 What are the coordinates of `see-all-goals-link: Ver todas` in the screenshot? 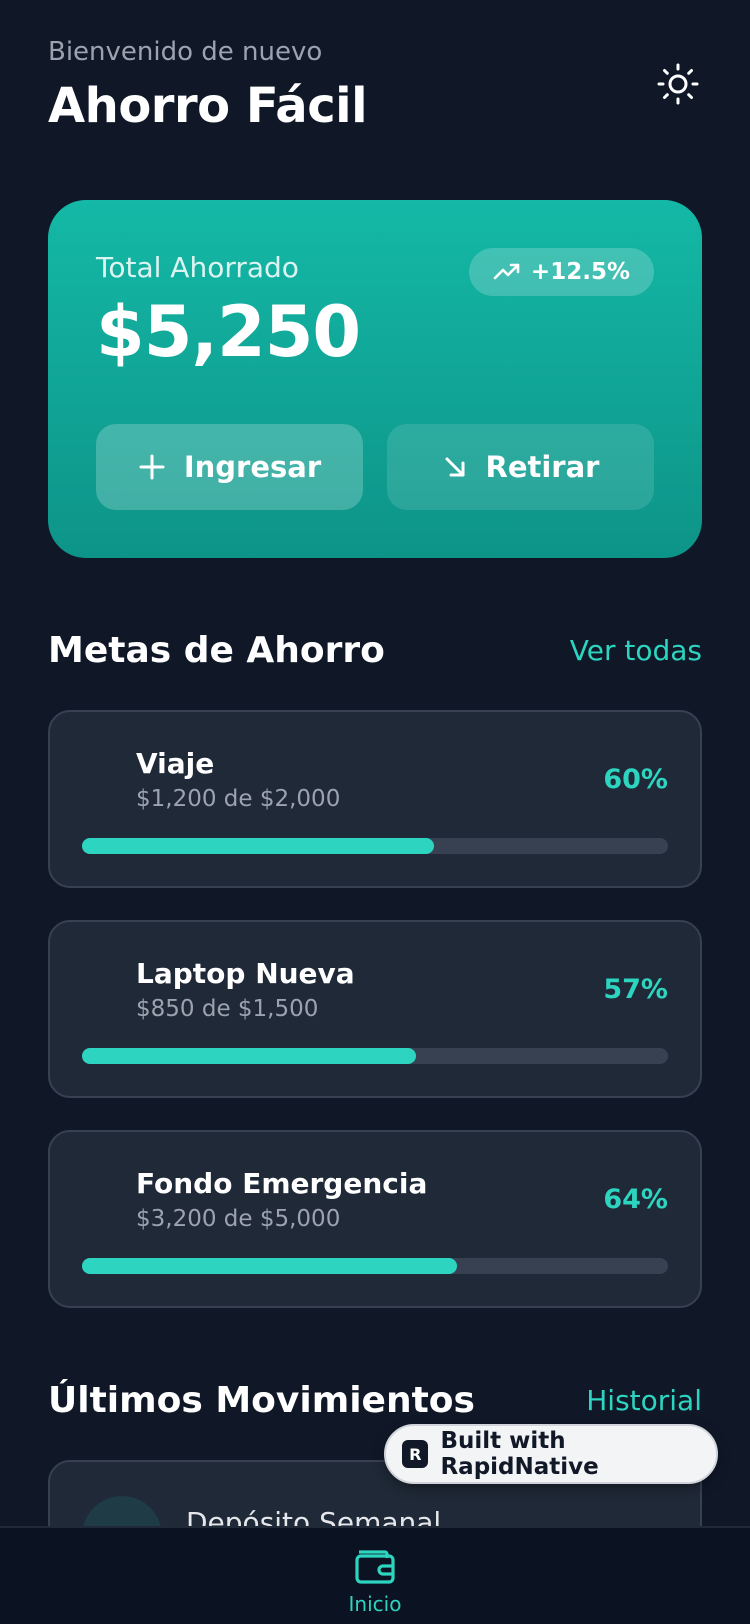 It's located at (636, 650).